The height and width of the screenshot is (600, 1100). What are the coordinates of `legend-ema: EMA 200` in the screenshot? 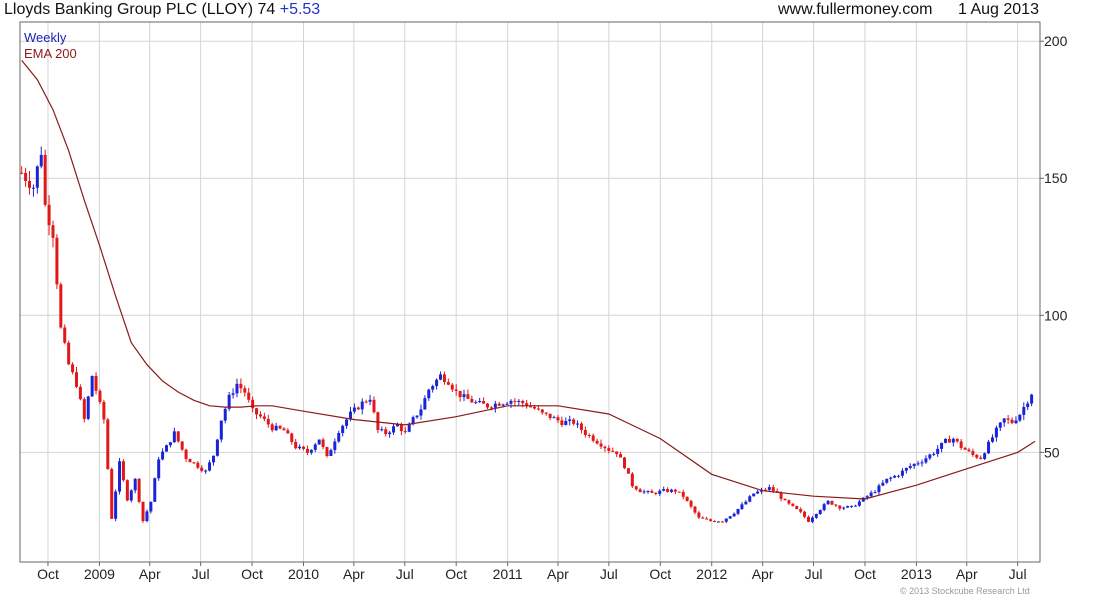 It's located at (50, 53).